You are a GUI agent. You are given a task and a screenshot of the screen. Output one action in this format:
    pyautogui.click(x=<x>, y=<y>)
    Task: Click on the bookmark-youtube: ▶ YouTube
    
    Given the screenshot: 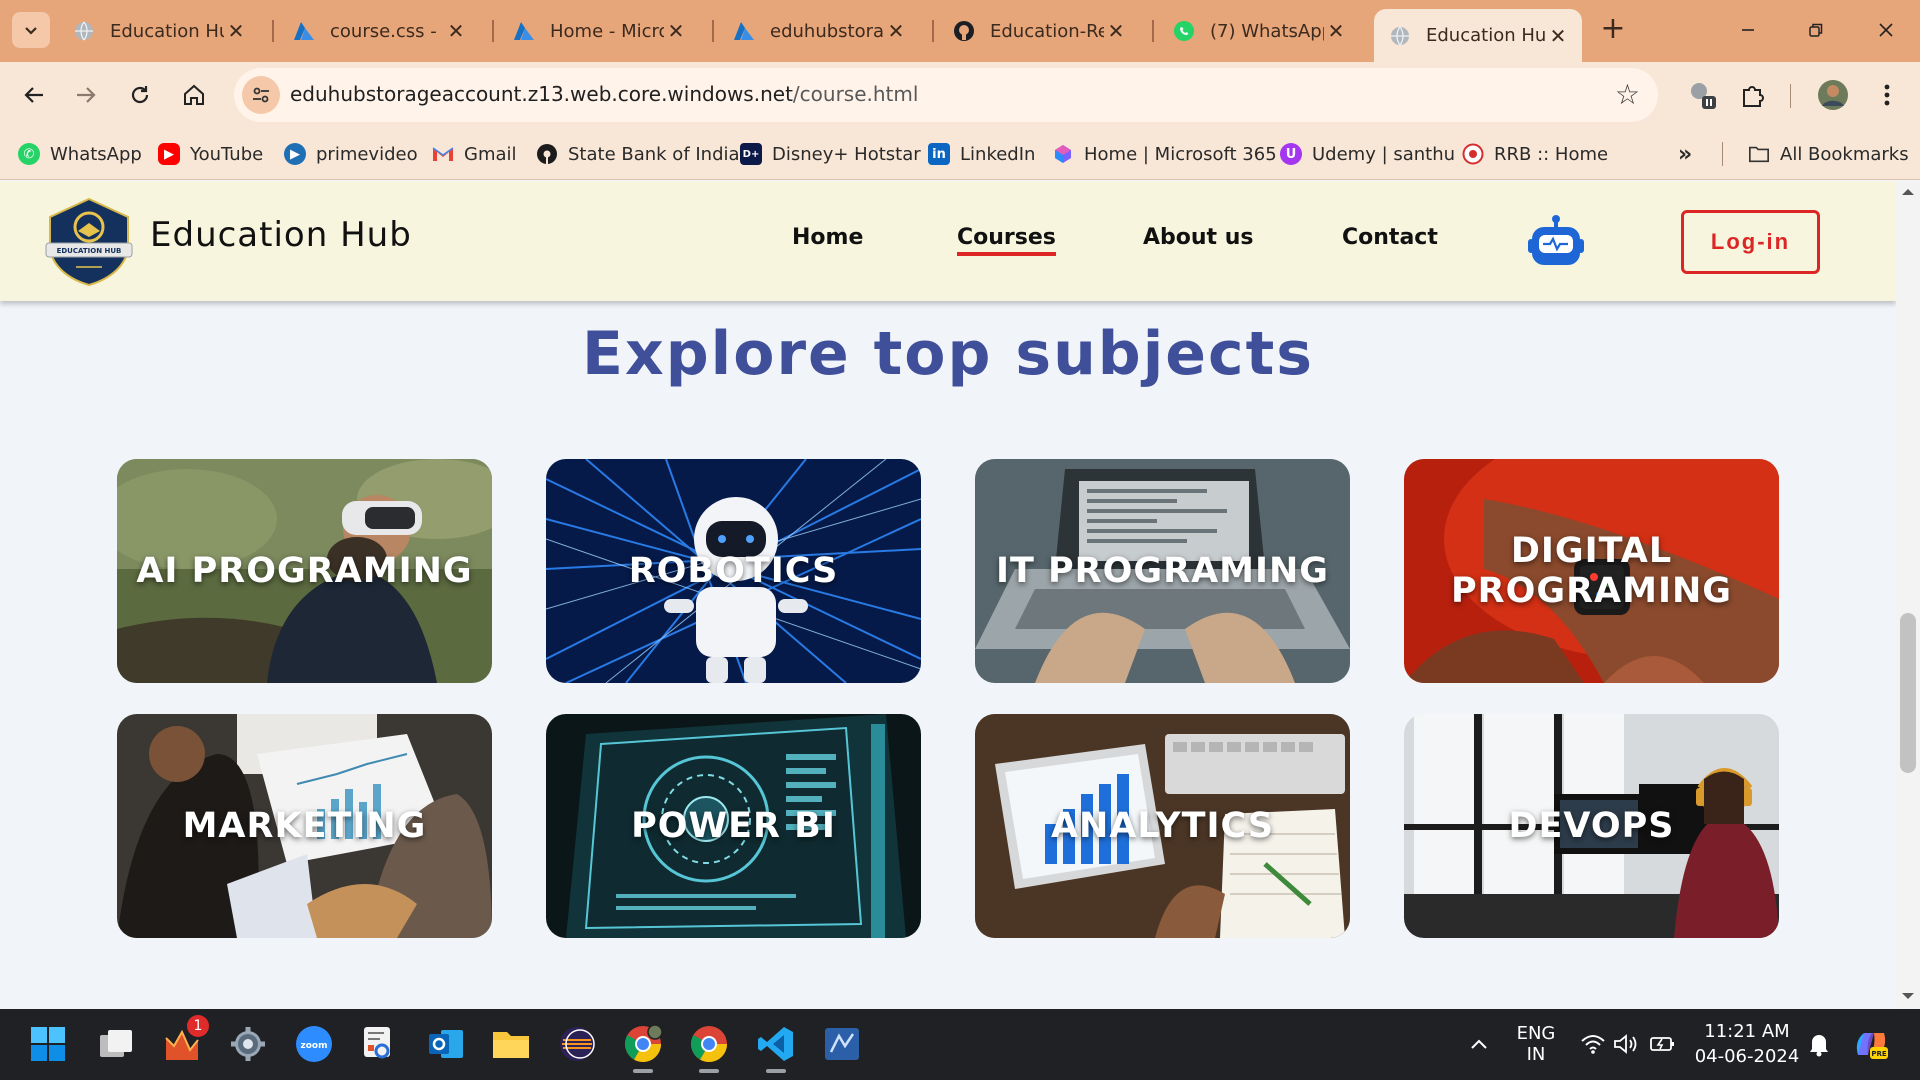 What is the action you would take?
    pyautogui.click(x=210, y=154)
    